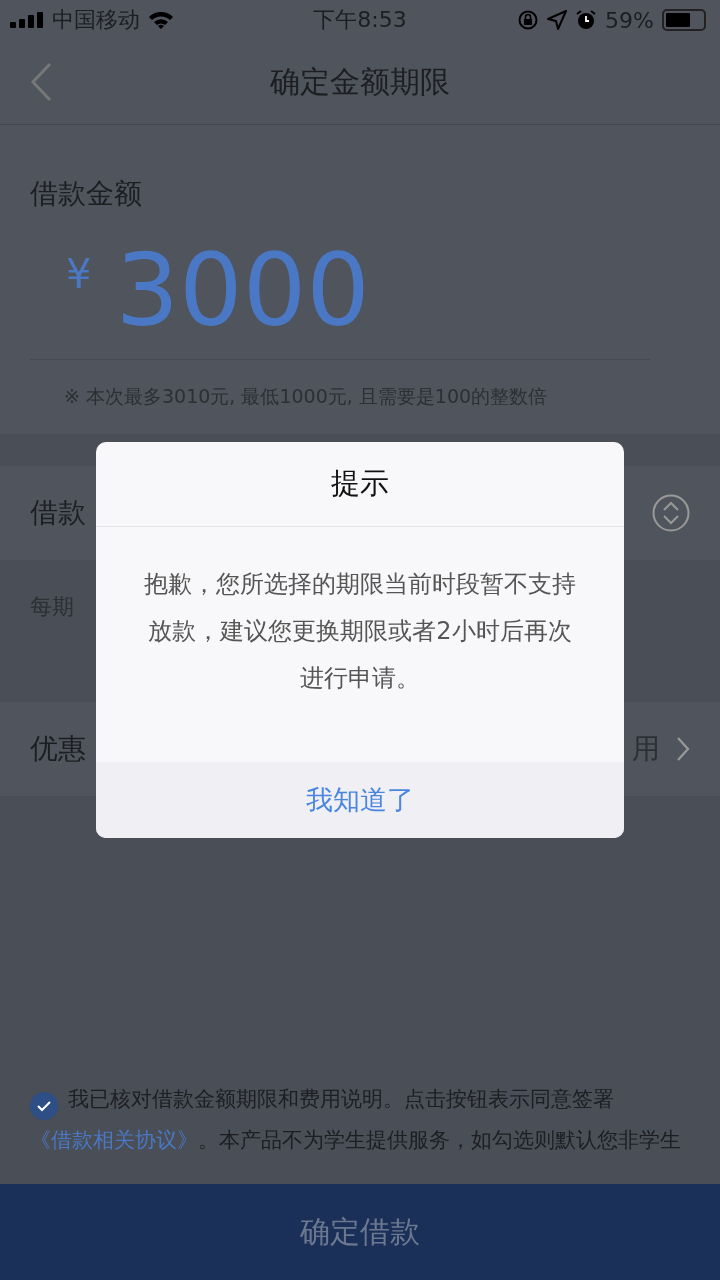 This screenshot has height=1280, width=720. I want to click on agreement-link: 《借款相关协议》, so click(114, 1140).